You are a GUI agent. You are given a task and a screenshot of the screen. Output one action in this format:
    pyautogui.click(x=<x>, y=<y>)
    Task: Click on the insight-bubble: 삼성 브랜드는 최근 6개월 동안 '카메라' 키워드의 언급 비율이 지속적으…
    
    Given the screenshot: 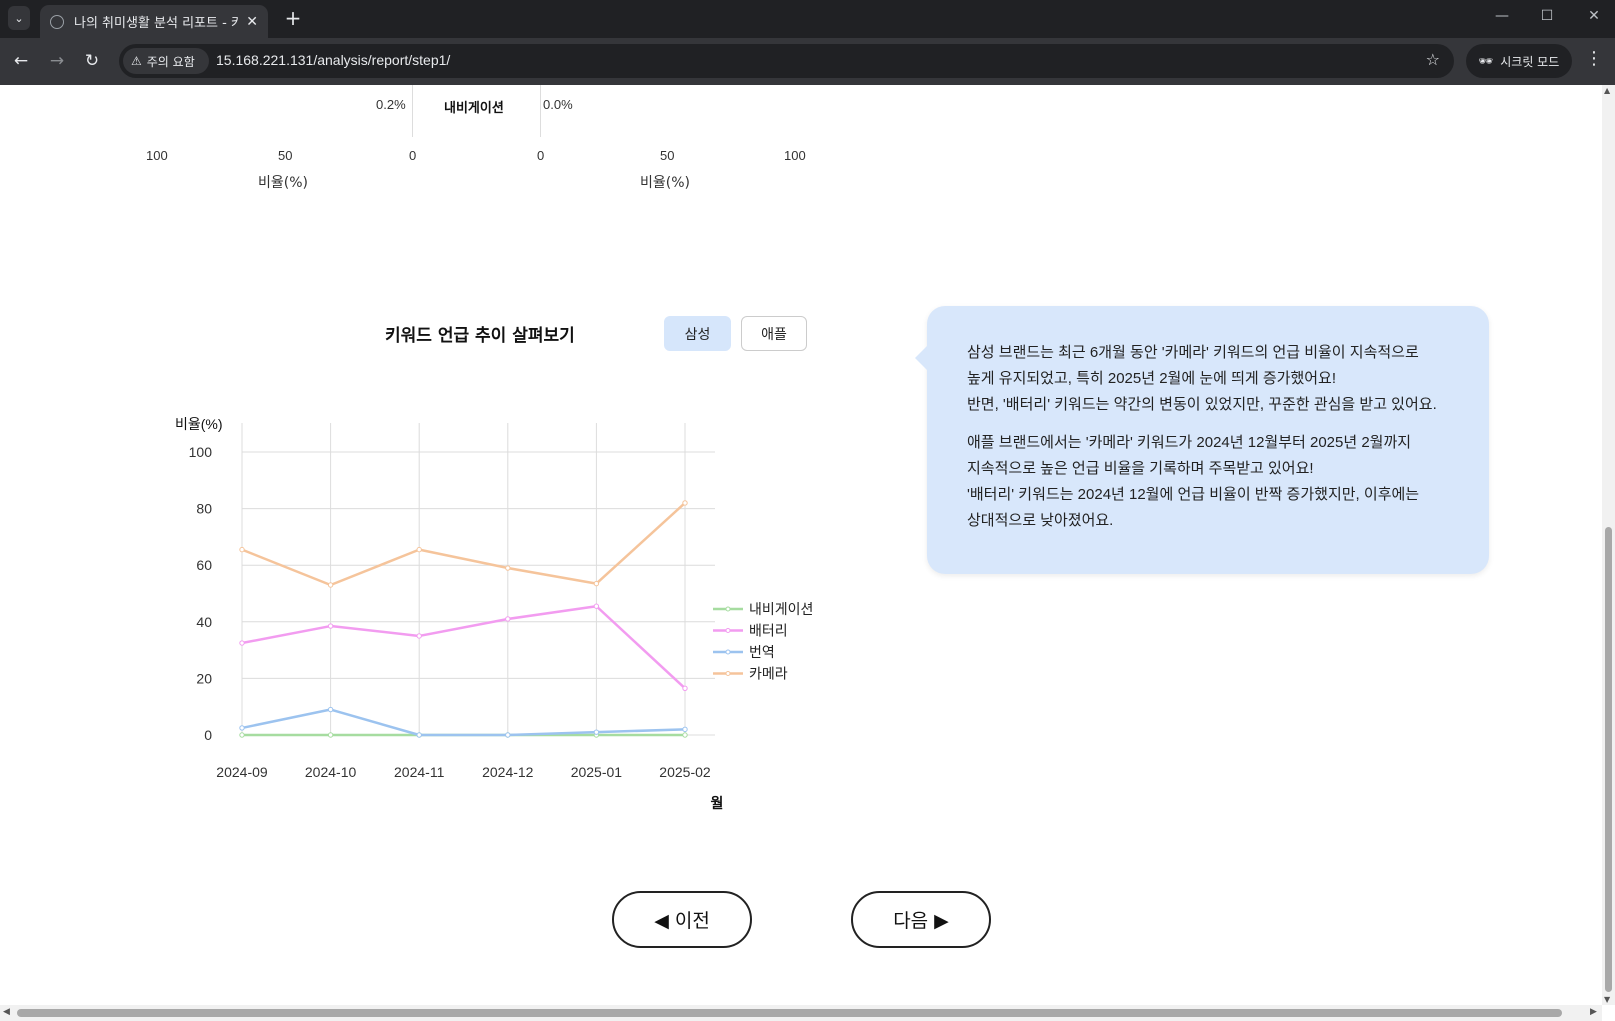 What is the action you would take?
    pyautogui.click(x=1202, y=440)
    